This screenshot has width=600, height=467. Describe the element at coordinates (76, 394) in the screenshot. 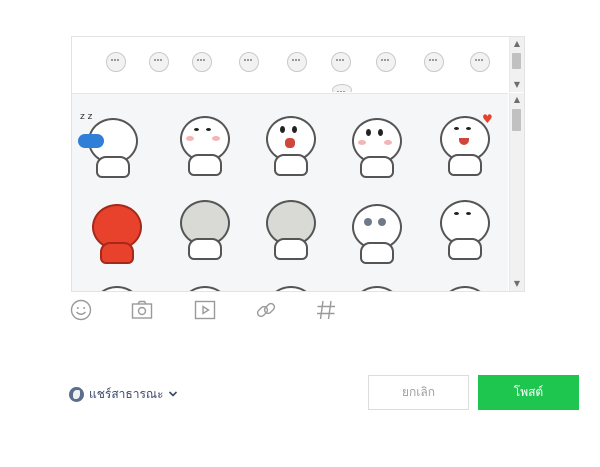

I see `globe-icon` at that location.